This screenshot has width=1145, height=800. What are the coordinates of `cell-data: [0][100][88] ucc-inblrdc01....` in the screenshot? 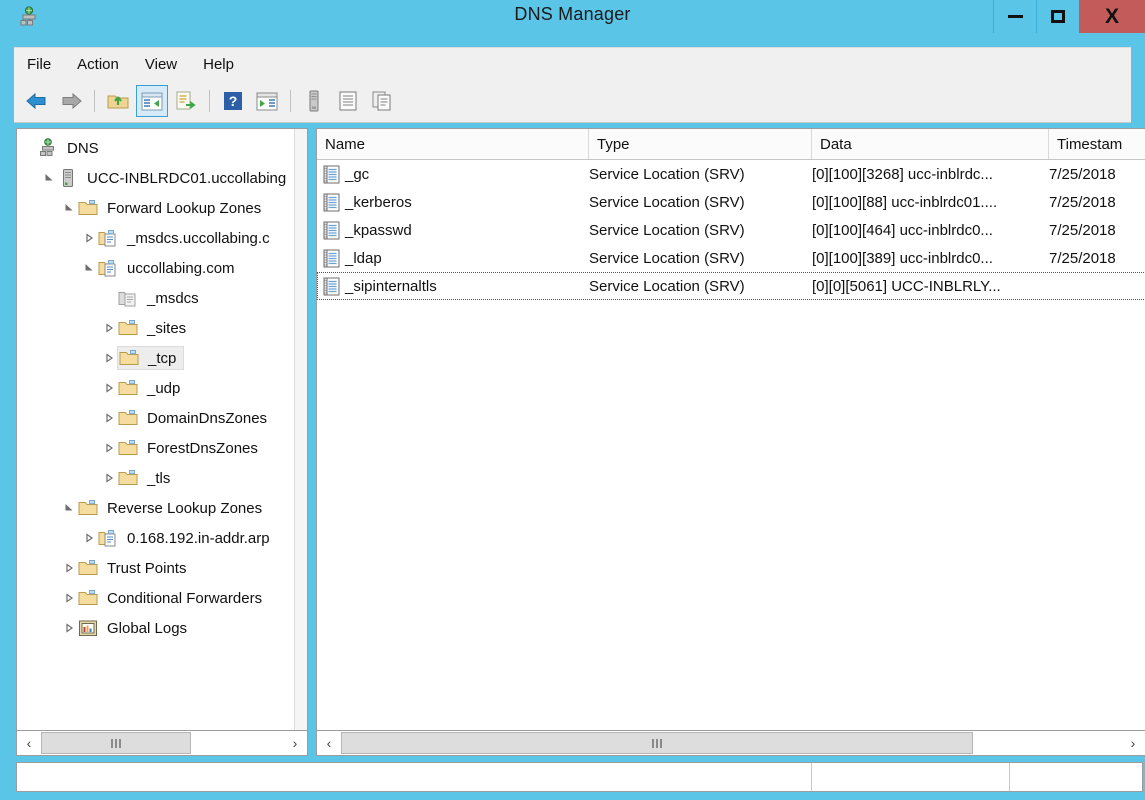 It's located at (905, 202).